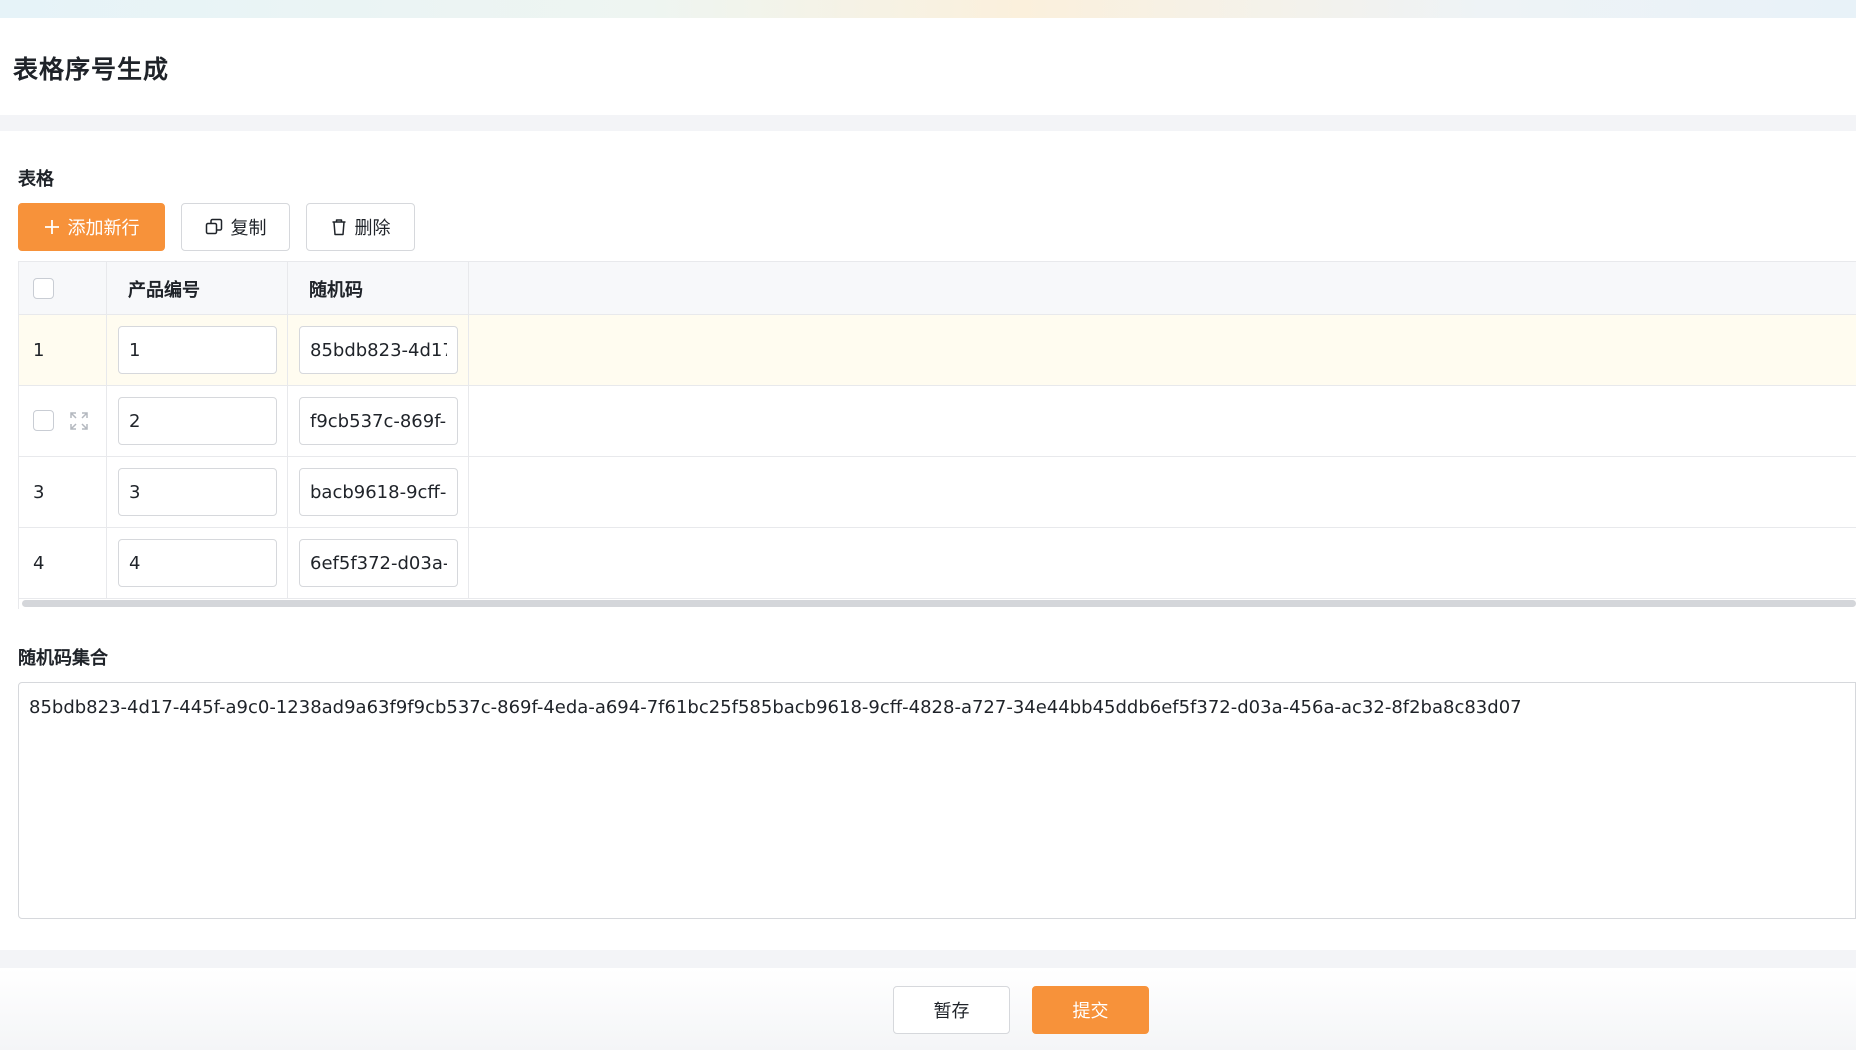 The image size is (1856, 1050). What do you see at coordinates (43, 288) in the screenshot?
I see `select-all-checkbox` at bounding box center [43, 288].